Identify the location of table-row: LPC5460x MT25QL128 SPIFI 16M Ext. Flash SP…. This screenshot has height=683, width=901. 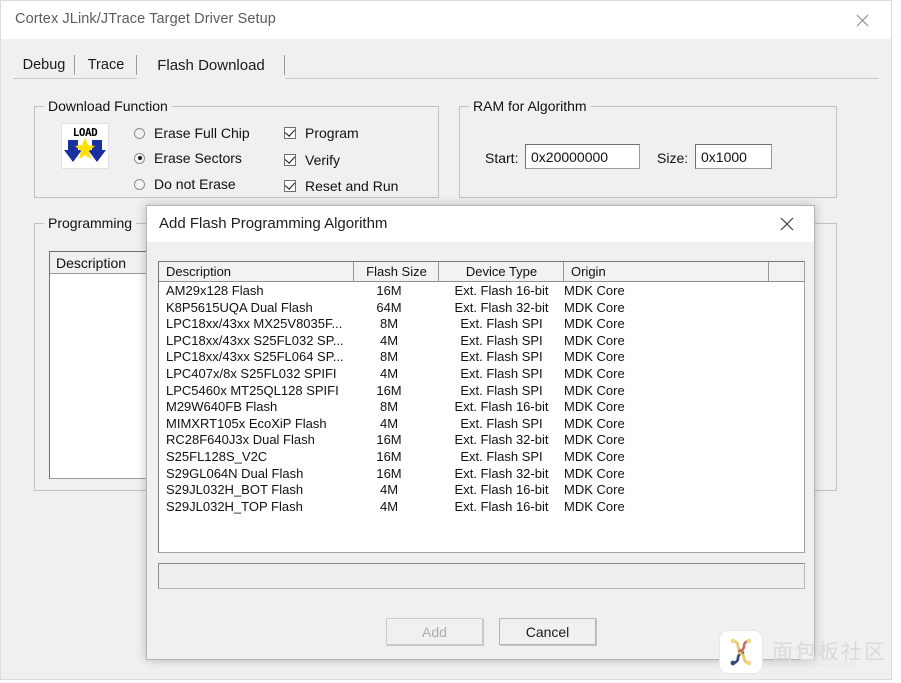
(481, 391).